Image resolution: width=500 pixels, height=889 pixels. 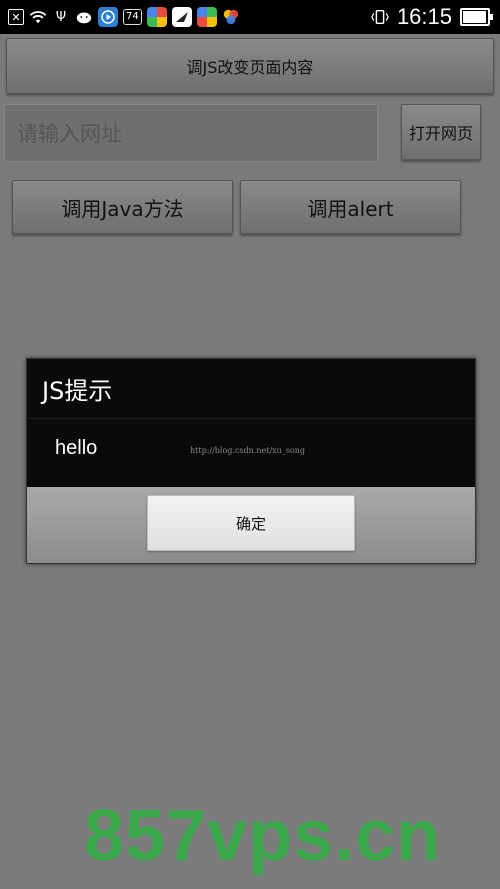 I want to click on usb-icon: Ψ, so click(x=61, y=17).